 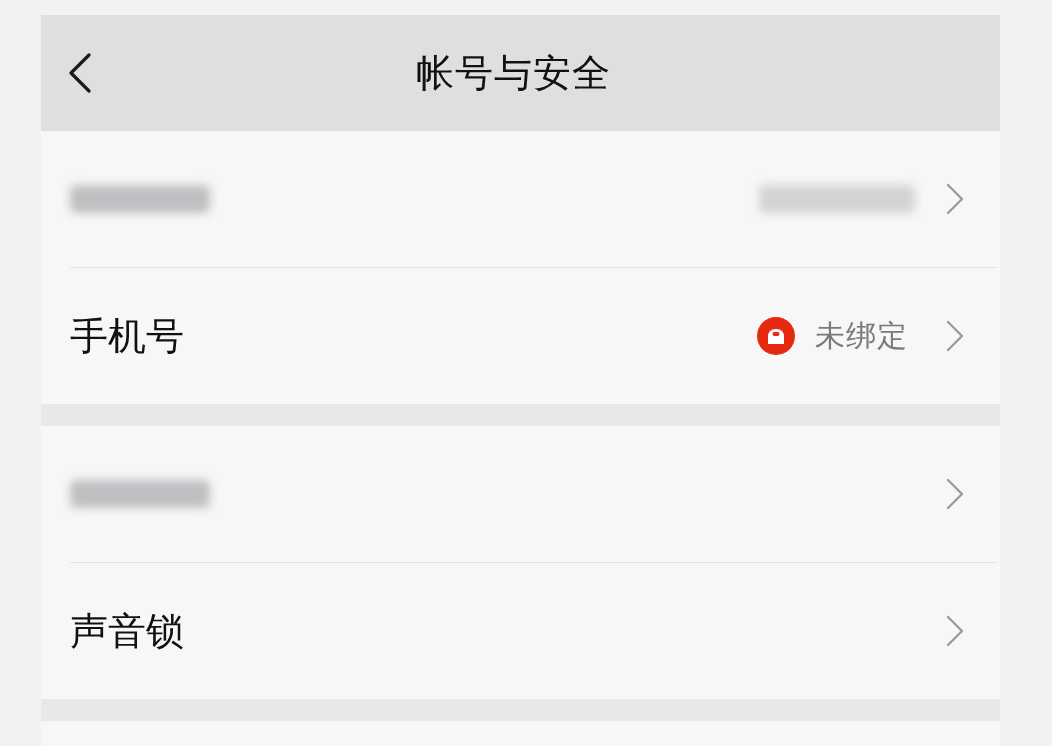 What do you see at coordinates (861, 336) in the screenshot?
I see `row-value: 未绑定` at bounding box center [861, 336].